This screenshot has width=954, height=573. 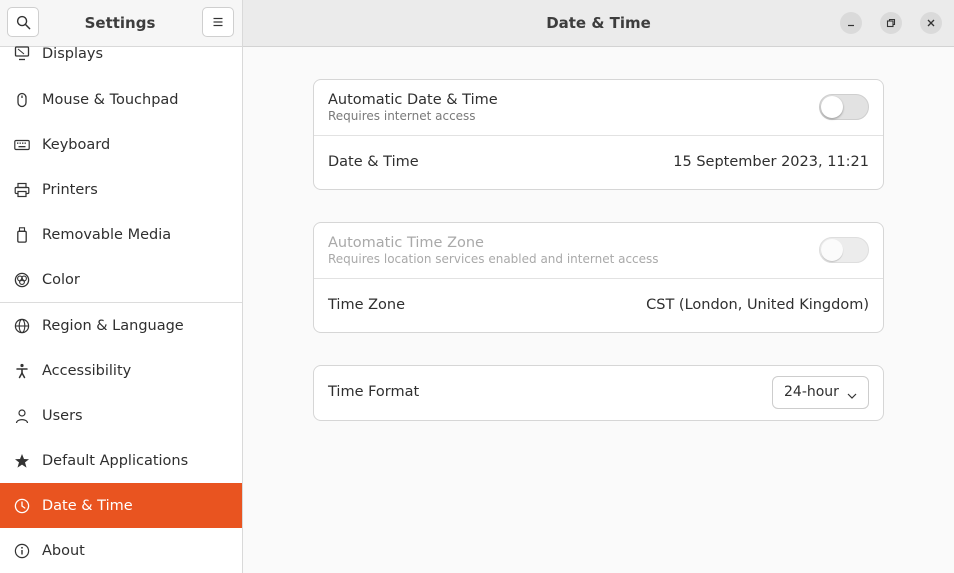 What do you see at coordinates (76, 144) in the screenshot?
I see `sidebar-item-label: Keyboard` at bounding box center [76, 144].